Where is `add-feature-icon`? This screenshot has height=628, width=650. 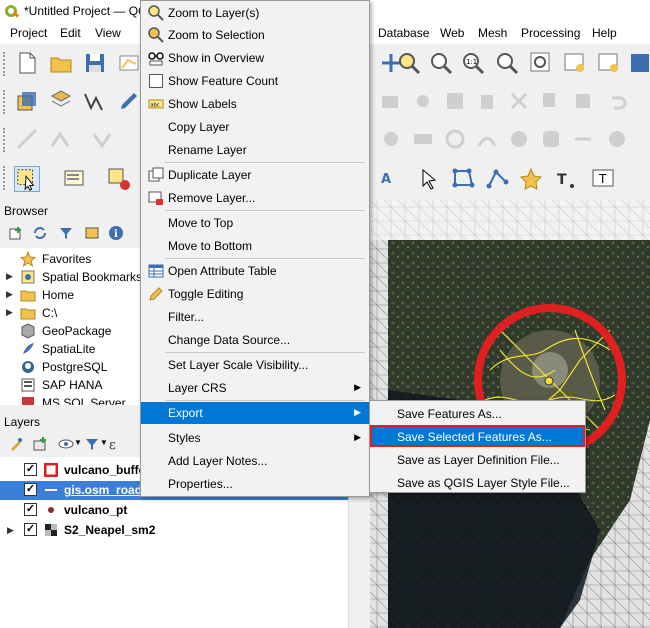 add-feature-icon is located at coordinates (391, 101).